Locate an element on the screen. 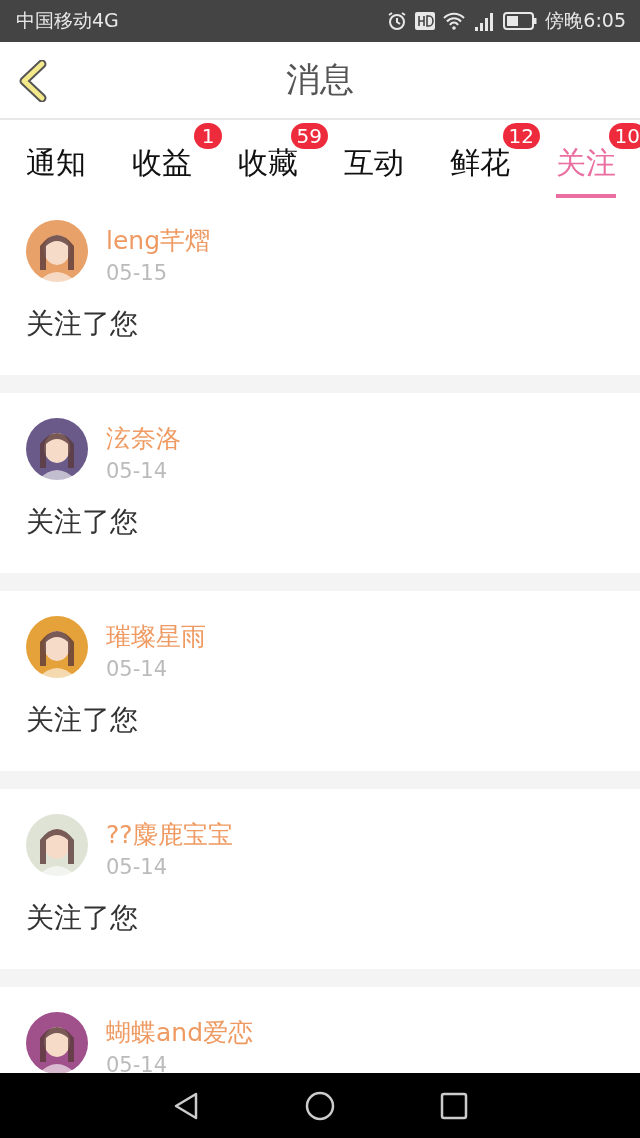 The image size is (640, 1138). wifi-icon is located at coordinates (454, 21).